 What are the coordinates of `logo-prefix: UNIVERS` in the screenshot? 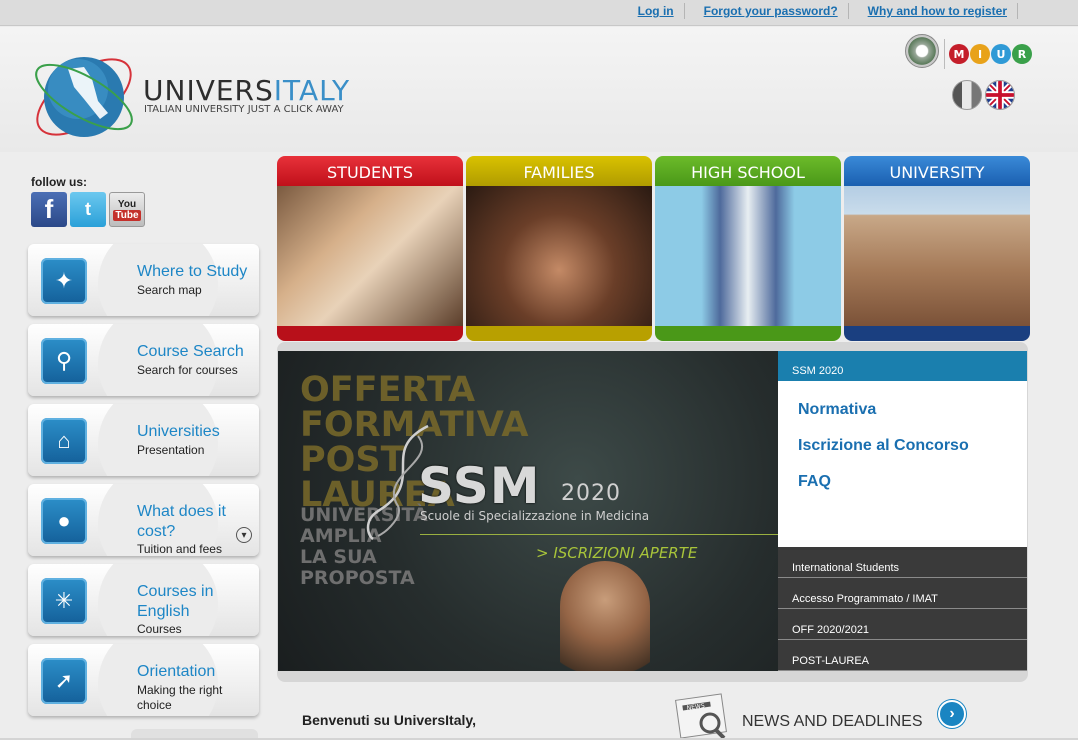 It's located at (208, 90).